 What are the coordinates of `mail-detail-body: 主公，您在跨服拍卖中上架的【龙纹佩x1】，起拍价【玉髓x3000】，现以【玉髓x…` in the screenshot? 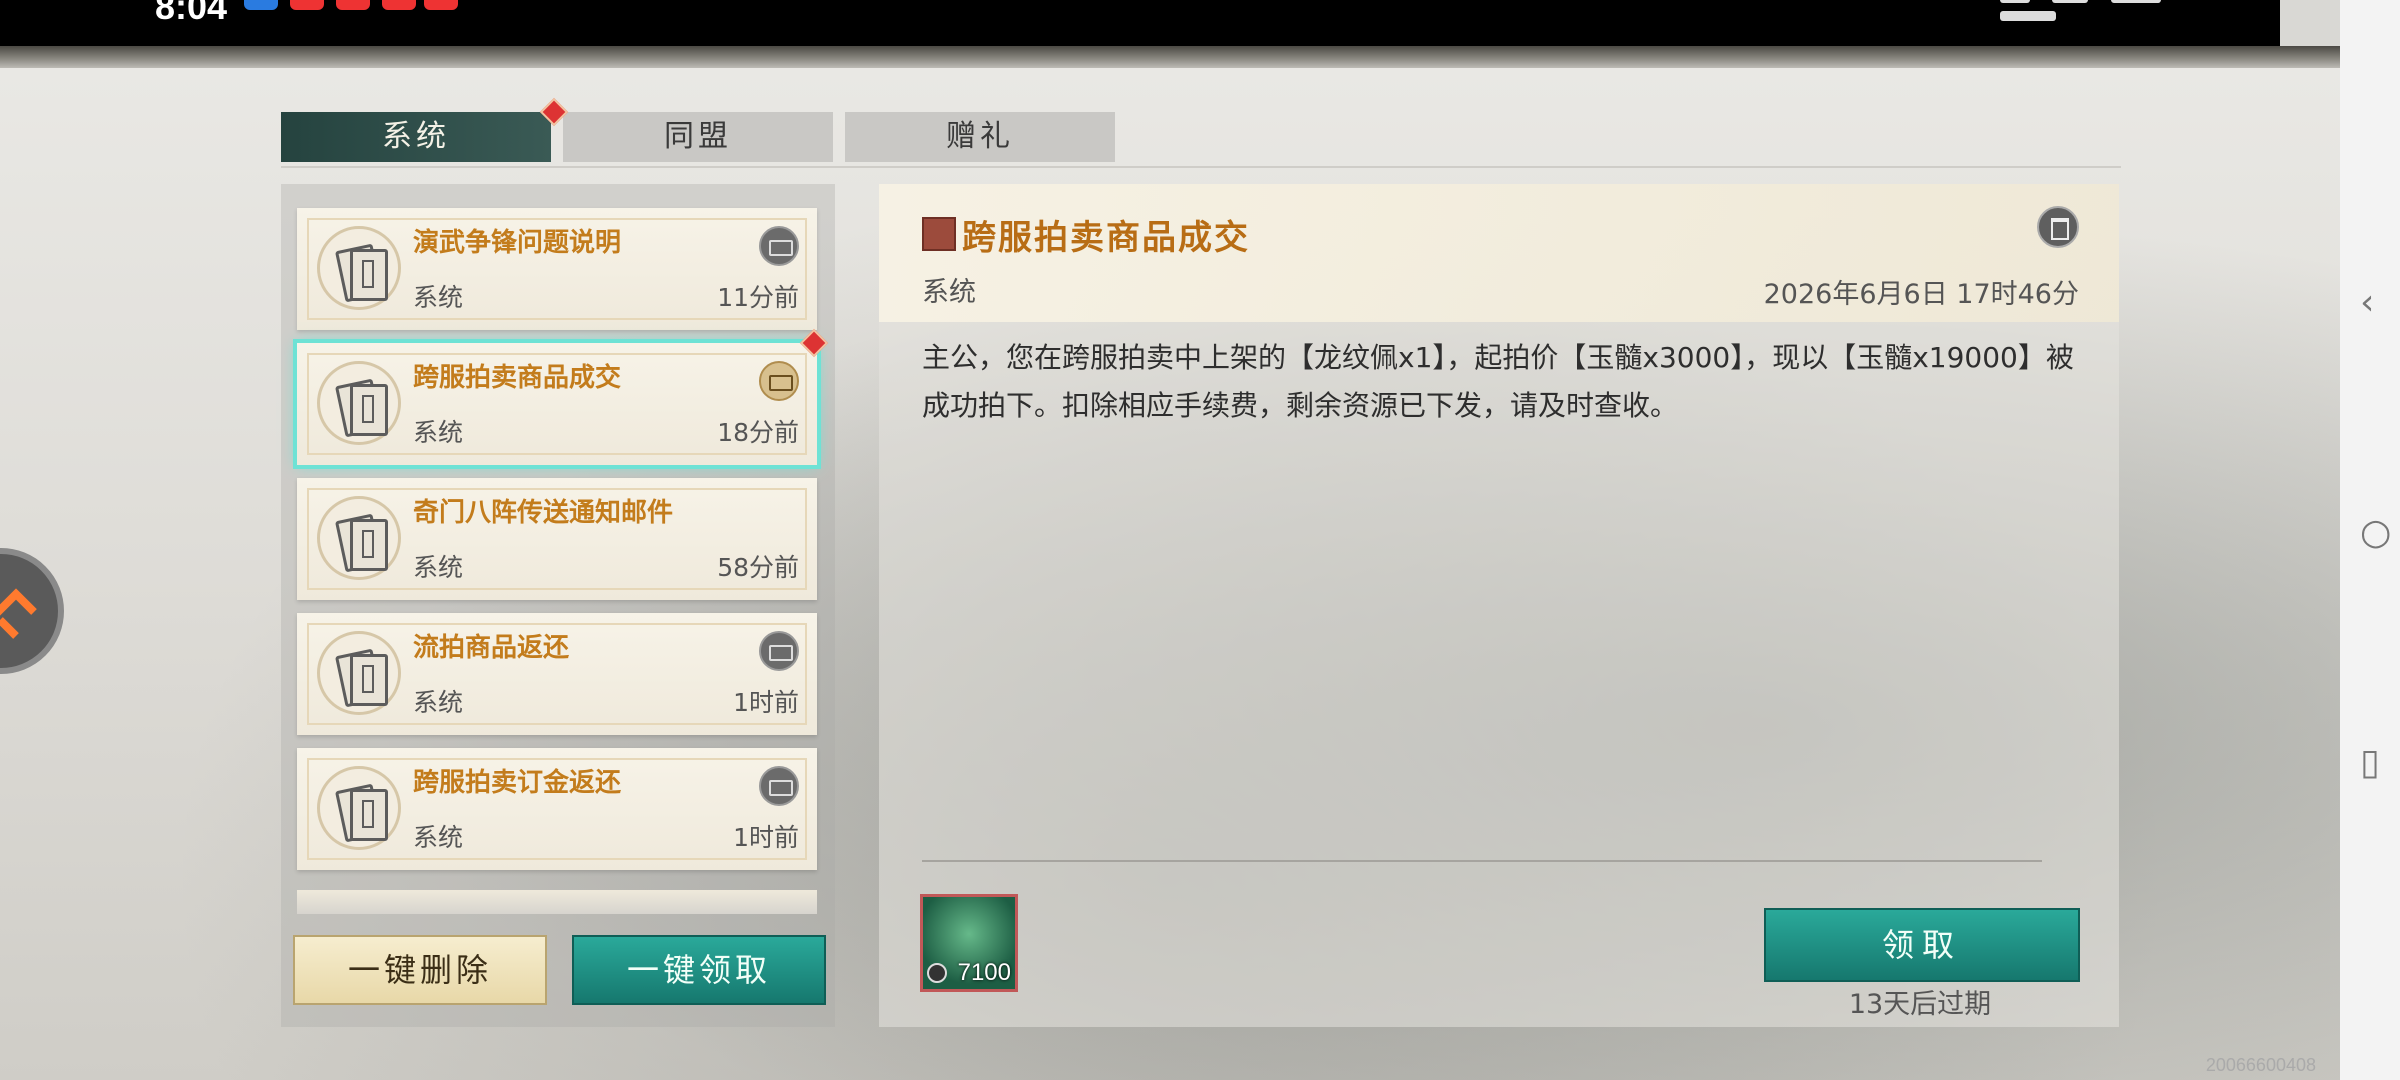 It's located at (1498, 381).